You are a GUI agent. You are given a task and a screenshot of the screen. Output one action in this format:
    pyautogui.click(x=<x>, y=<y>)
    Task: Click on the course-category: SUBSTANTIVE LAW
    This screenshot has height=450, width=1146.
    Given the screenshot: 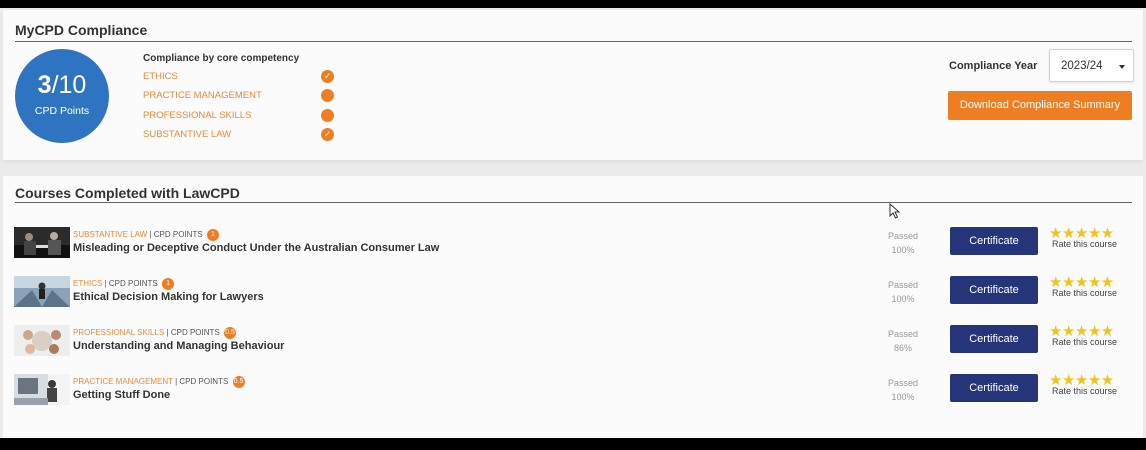 What is the action you would take?
    pyautogui.click(x=110, y=235)
    